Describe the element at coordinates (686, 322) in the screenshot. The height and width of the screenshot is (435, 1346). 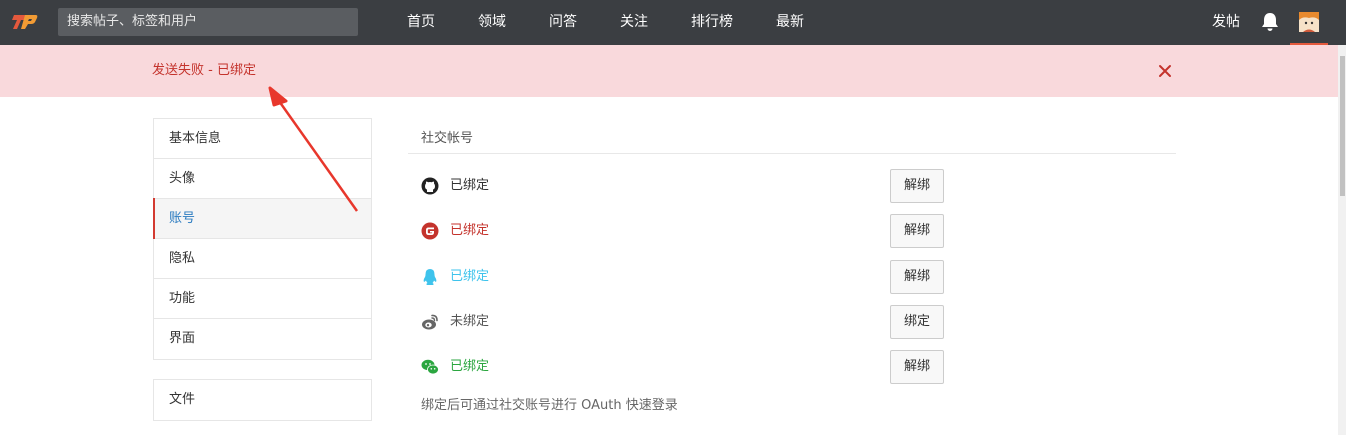
I see `social-row-weibo: 未绑定 绑定` at that location.